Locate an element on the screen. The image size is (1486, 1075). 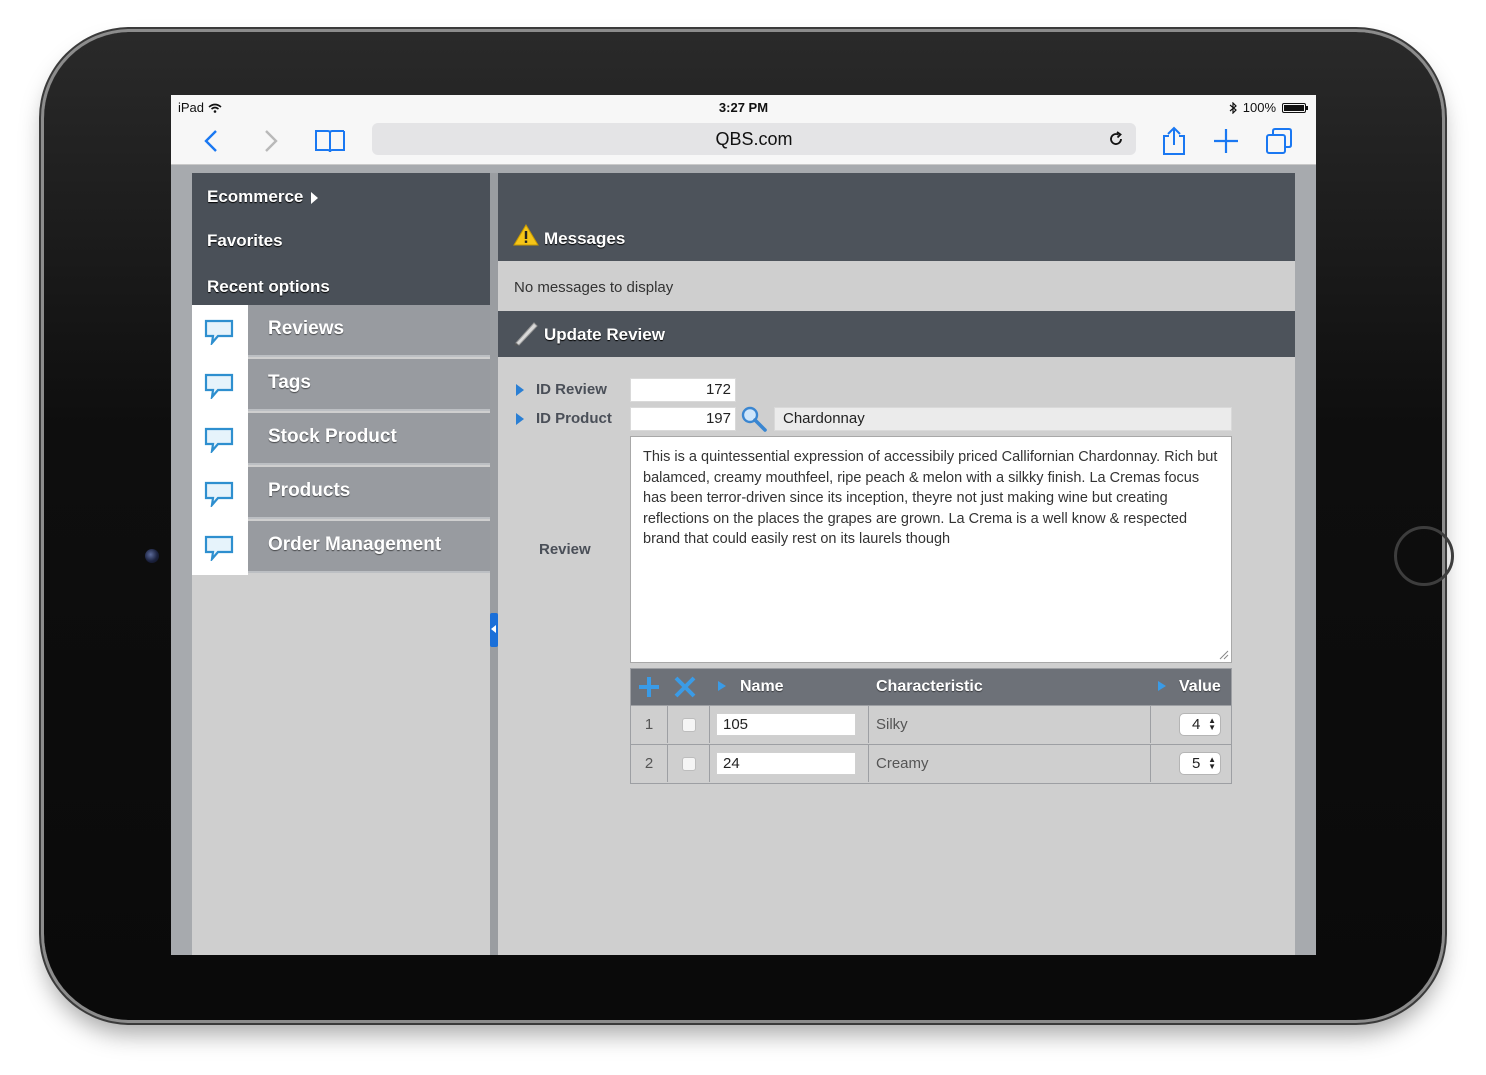
menu-recent-options: Recent options is located at coordinates (268, 287).